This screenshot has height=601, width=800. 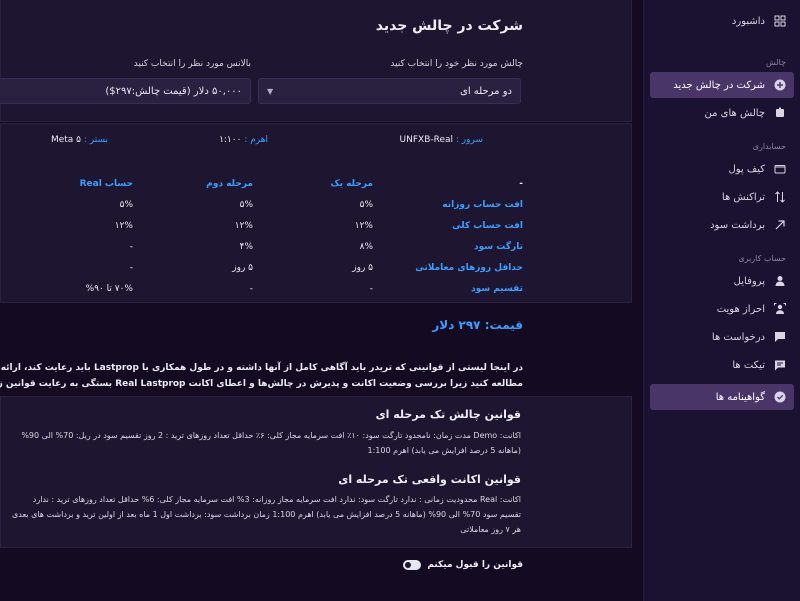 I want to click on rules-real-title: قوانین اکانت واقعی تک مرحله ای, so click(x=429, y=479).